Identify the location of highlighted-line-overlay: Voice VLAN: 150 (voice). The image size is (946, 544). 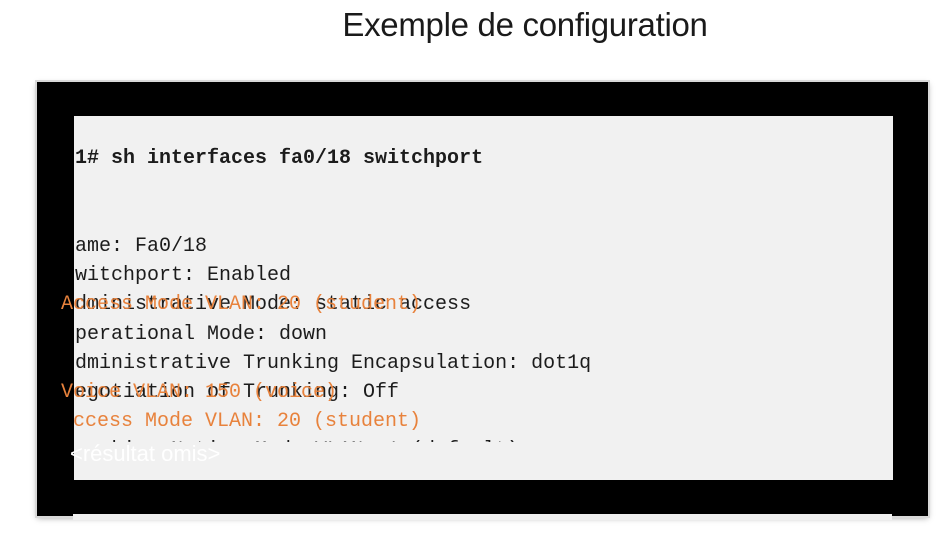
(199, 392).